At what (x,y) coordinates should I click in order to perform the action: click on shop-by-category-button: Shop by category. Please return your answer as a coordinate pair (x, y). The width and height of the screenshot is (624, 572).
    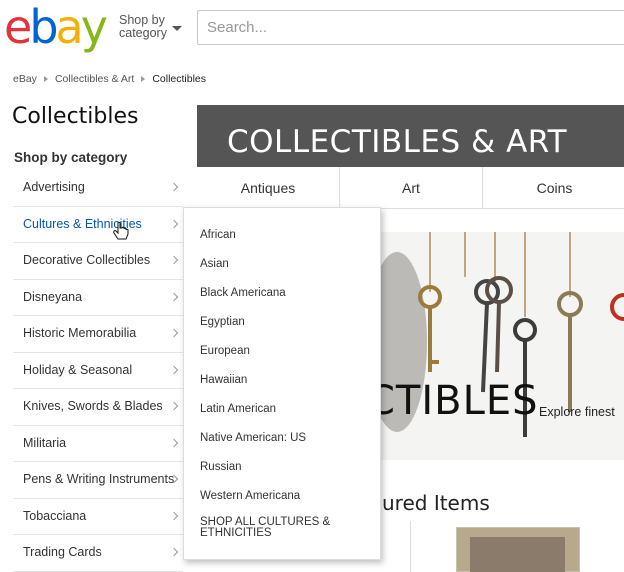
    Looking at the image, I should click on (150, 27).